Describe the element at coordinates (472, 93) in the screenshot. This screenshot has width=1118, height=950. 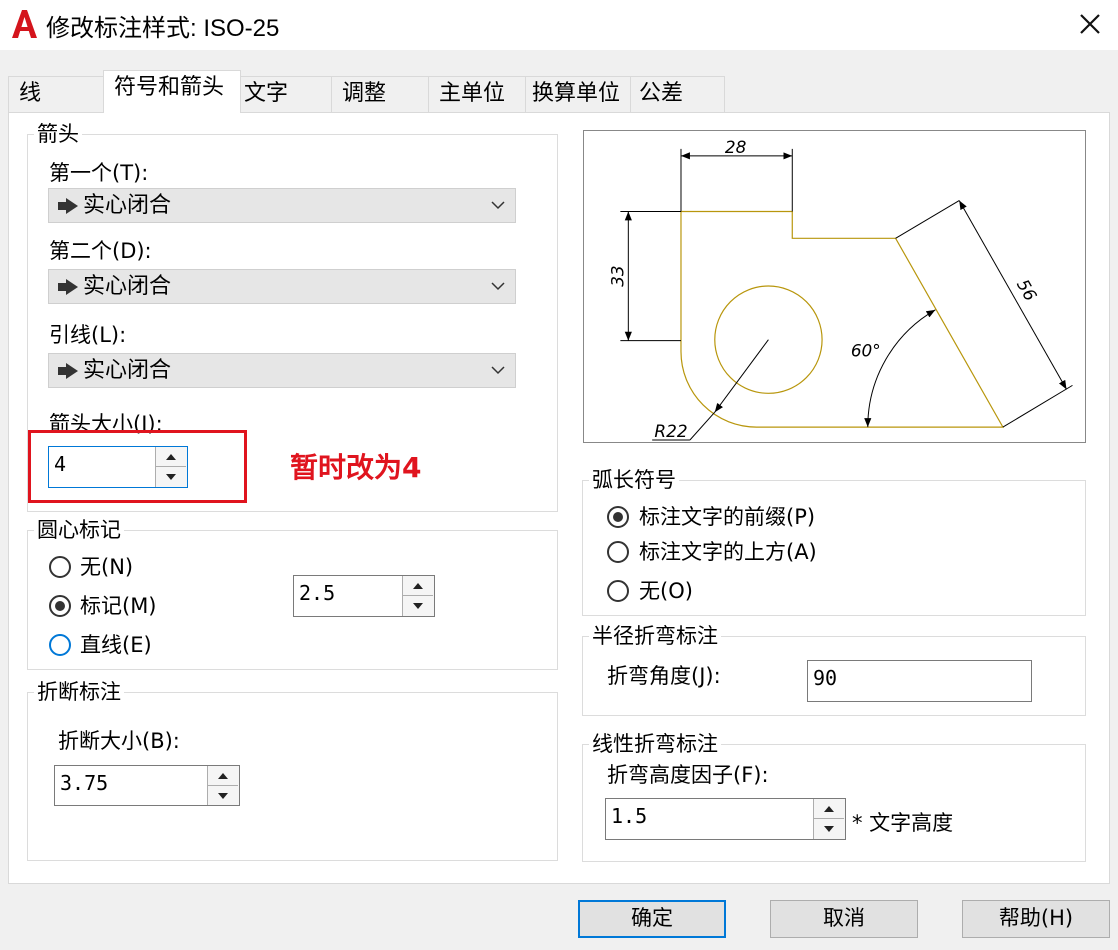
I see `tab-label: 主单位` at that location.